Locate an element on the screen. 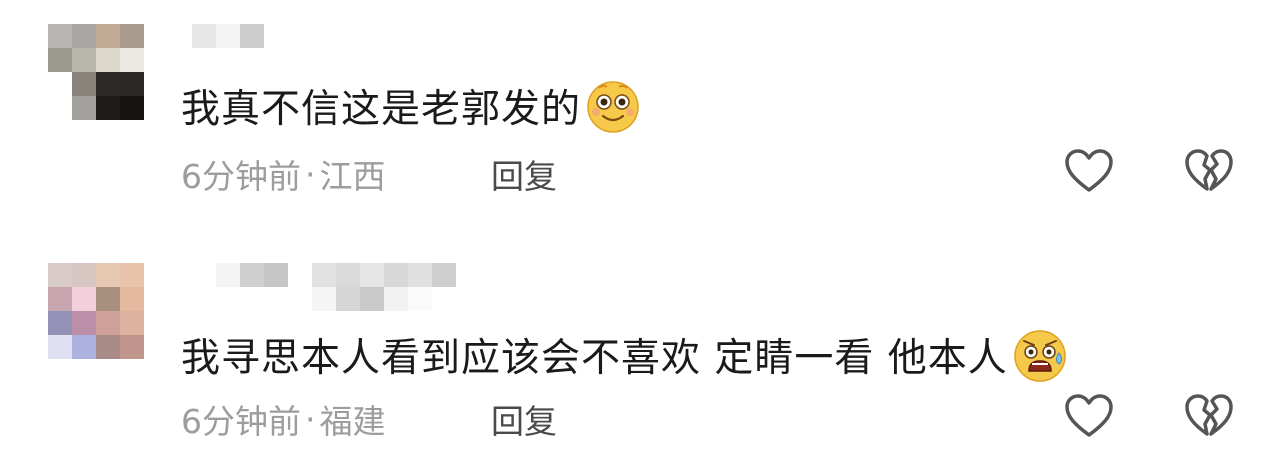 Image resolution: width=1284 pixels, height=465 pixels. comment-location: 江西 is located at coordinates (352, 176).